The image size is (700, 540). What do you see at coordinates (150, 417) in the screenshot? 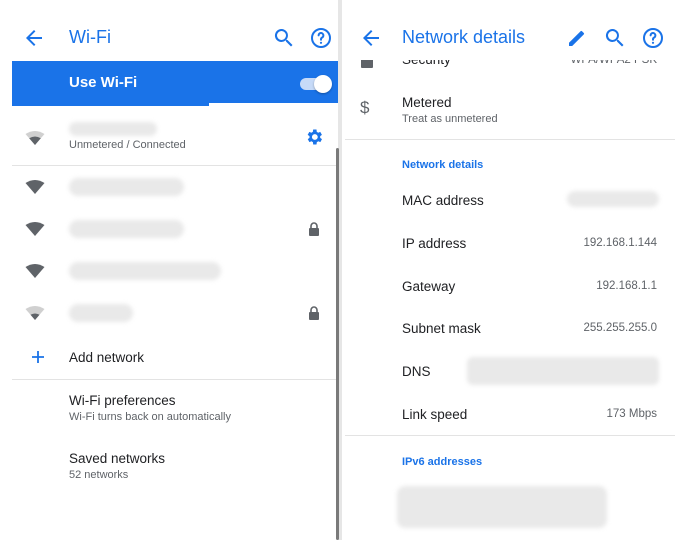
I see `wifi-preferences-subtitle: Wi-Fi turns back on automatically` at bounding box center [150, 417].